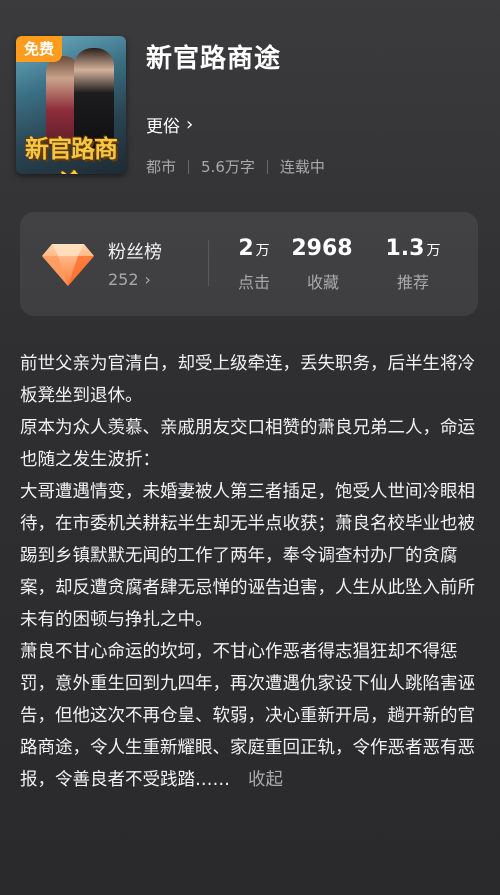 The image size is (500, 895). What do you see at coordinates (412, 282) in the screenshot?
I see `stat-recommend-label: 推荐` at bounding box center [412, 282].